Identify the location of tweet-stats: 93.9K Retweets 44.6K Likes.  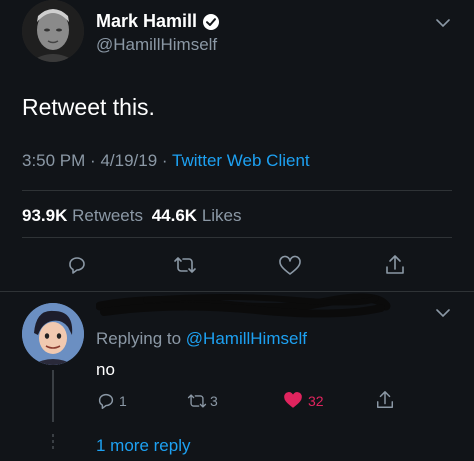
(132, 216).